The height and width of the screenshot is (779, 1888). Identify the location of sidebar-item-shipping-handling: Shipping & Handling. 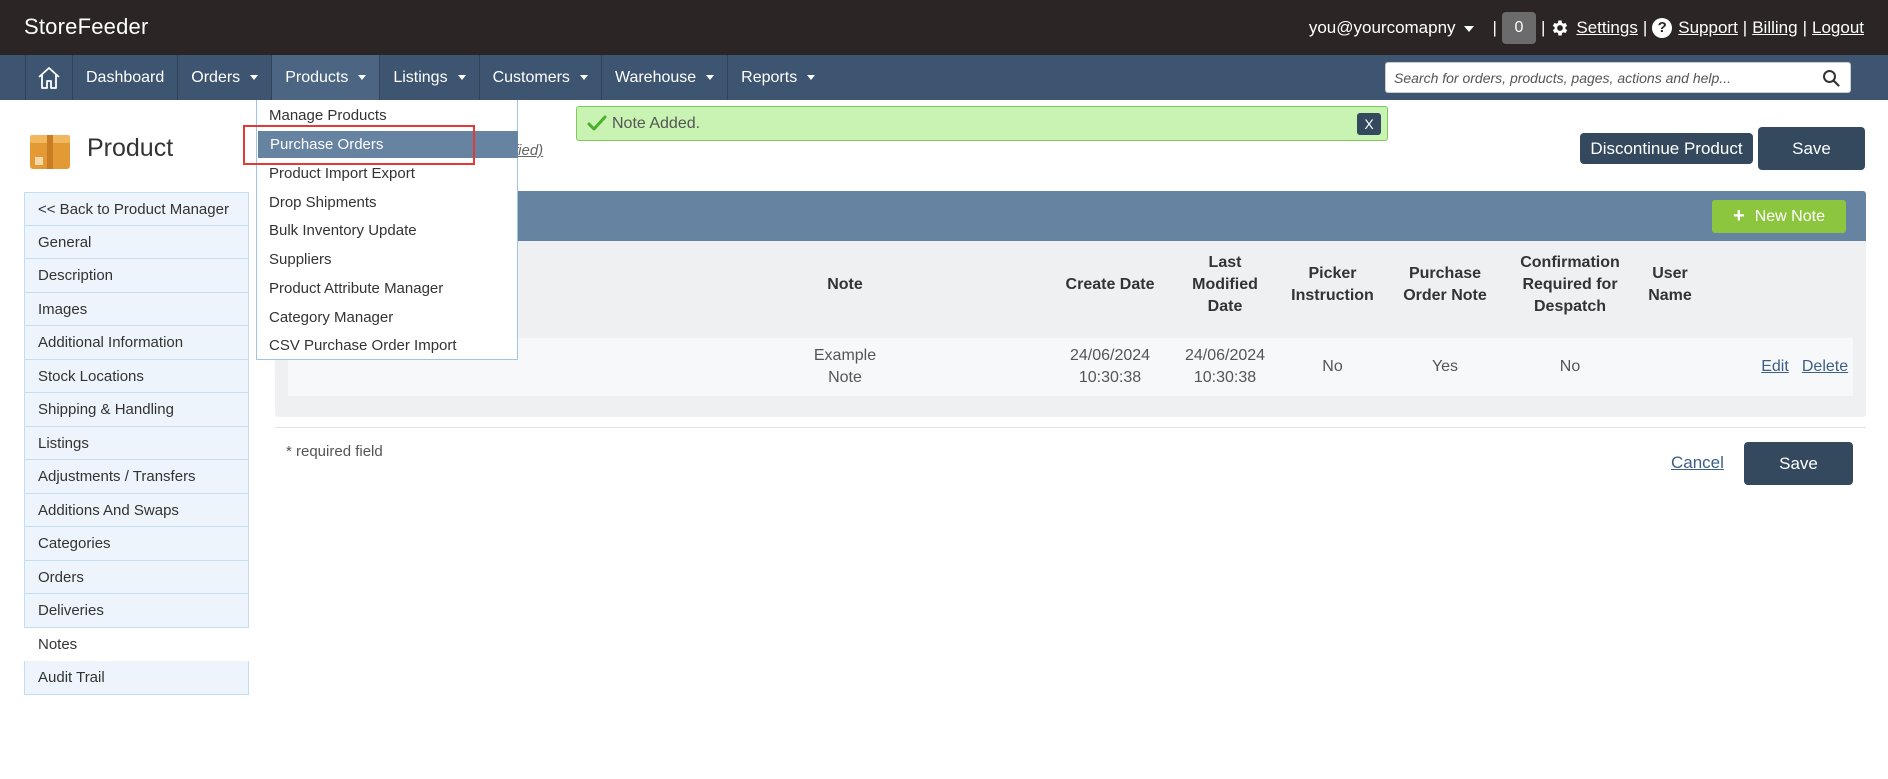
(136, 410).